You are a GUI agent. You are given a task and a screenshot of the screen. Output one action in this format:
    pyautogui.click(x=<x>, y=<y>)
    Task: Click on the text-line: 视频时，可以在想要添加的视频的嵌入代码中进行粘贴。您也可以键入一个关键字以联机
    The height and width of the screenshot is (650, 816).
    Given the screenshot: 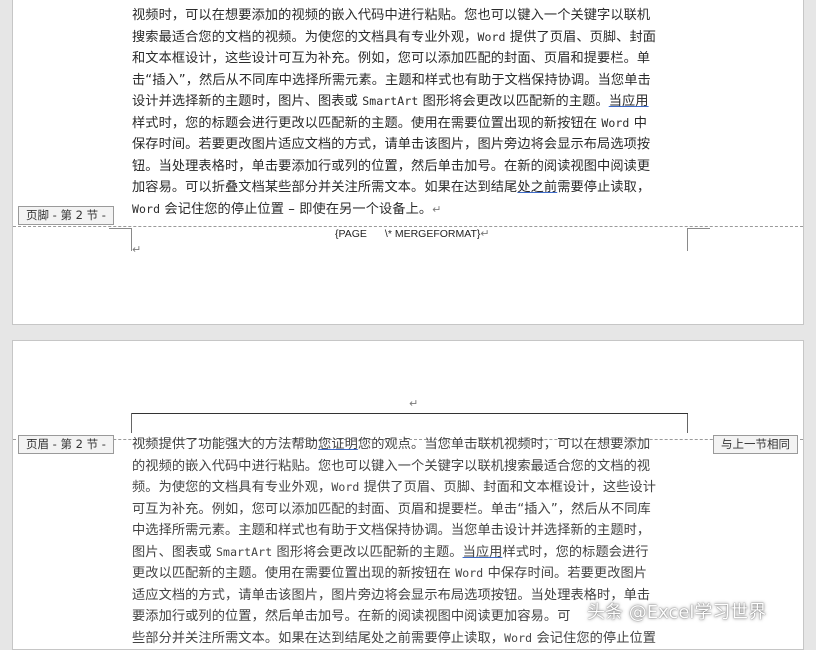 What is the action you would take?
    pyautogui.click(x=412, y=16)
    